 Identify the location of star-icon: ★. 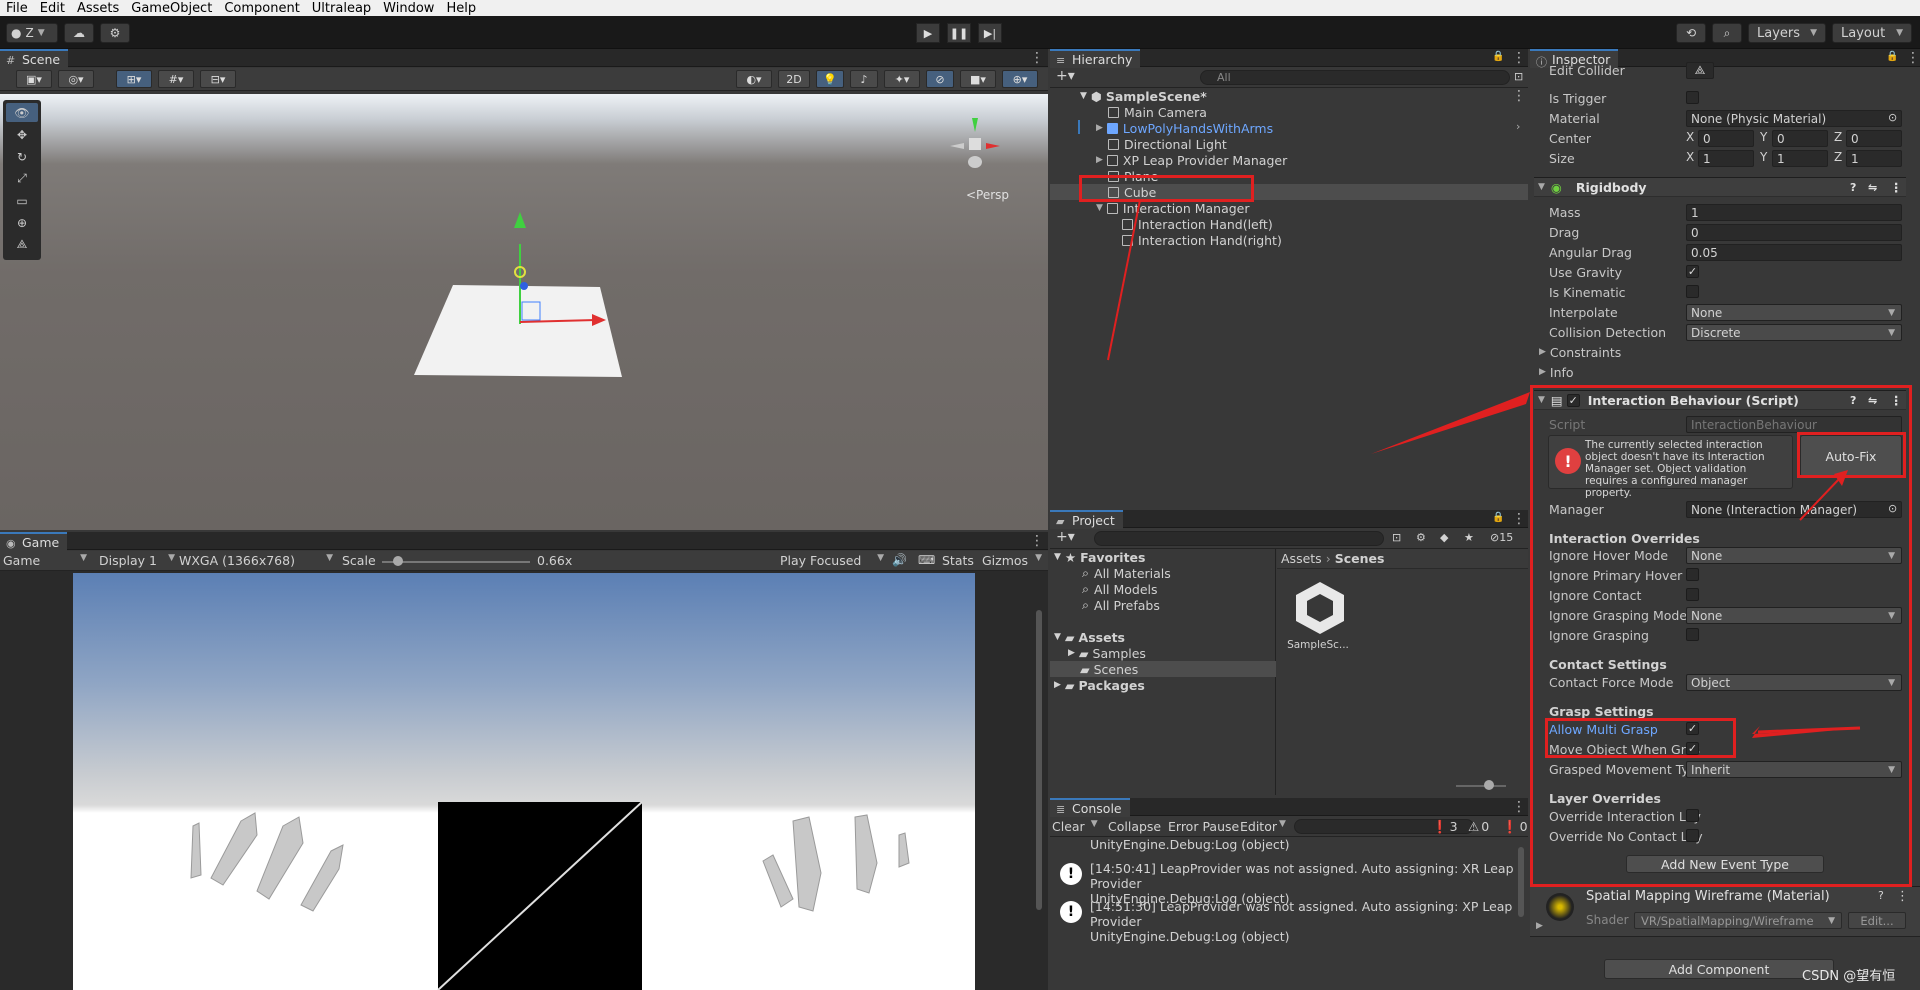
(1469, 537).